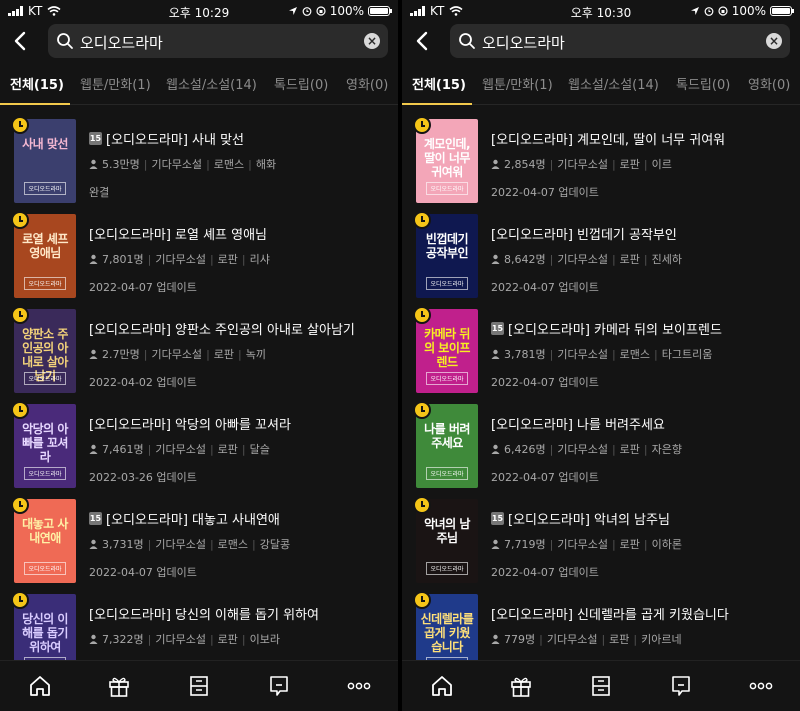 The image size is (800, 711). Describe the element at coordinates (175, 138) in the screenshot. I see `item-title: [오디오드라마] 사내 맞선` at that location.